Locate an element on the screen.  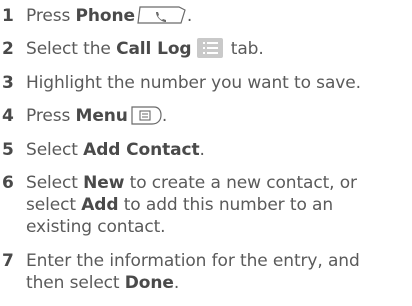
step-line: existing contact. is located at coordinates (96, 227).